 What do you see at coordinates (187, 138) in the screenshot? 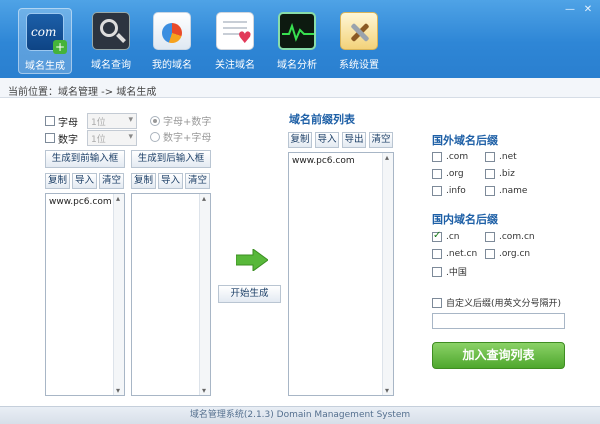
I see `mode-label: 数字+字母` at bounding box center [187, 138].